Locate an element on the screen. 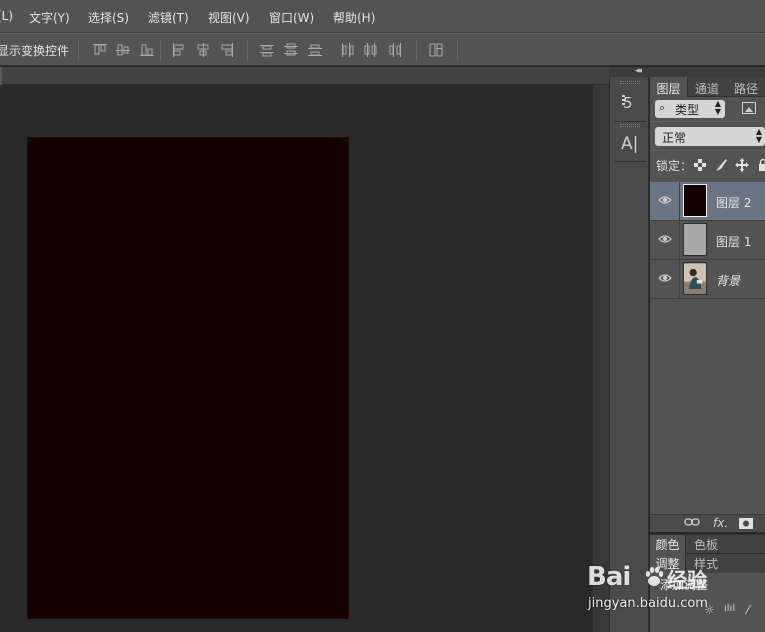 The image size is (765, 632). distribute-left-edges-icon is located at coordinates (347, 50).